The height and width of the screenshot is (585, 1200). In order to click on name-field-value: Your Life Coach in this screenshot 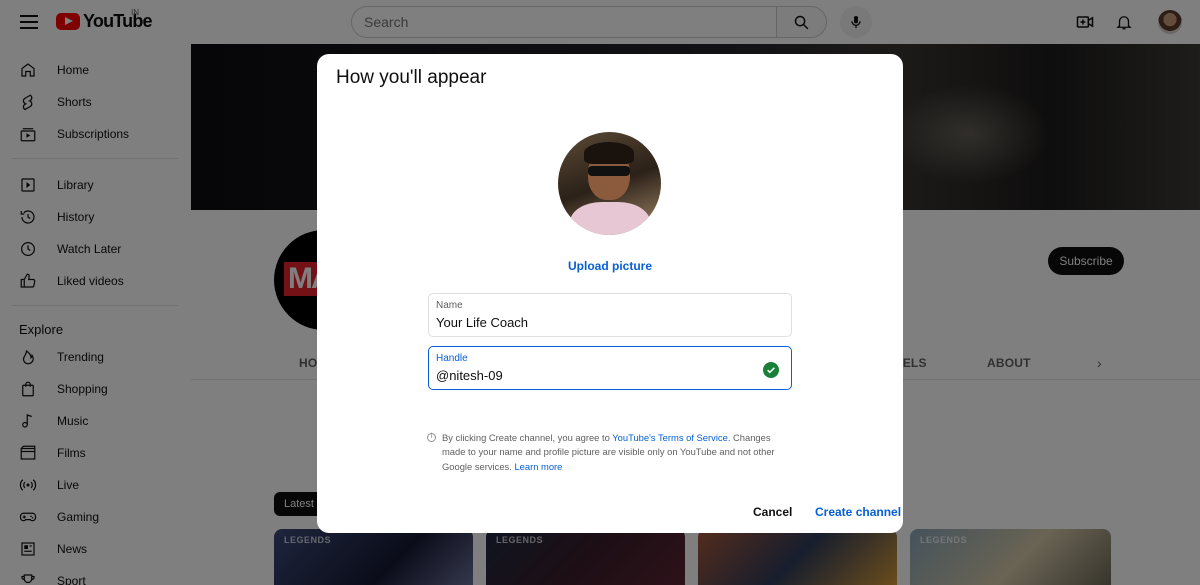, I will do `click(482, 322)`.